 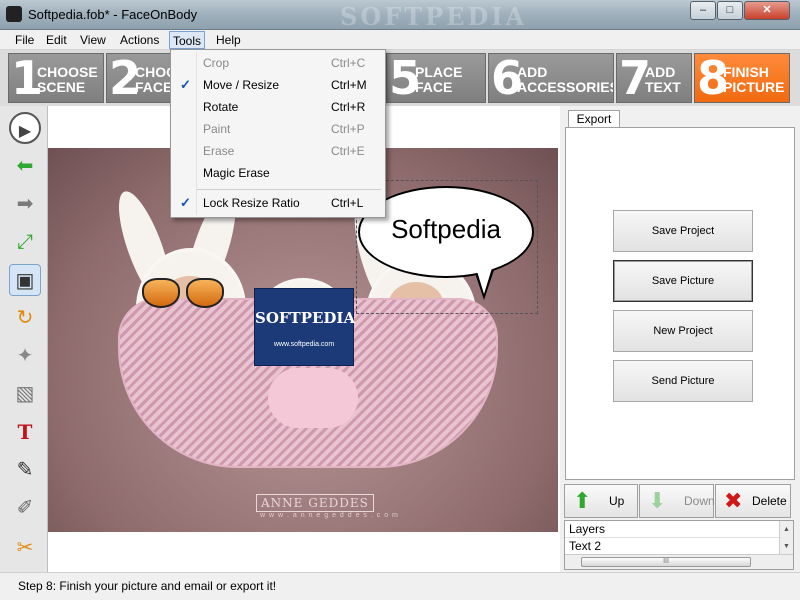 What do you see at coordinates (348, 63) in the screenshot?
I see `menu-item-shortcut: Ctrl+C` at bounding box center [348, 63].